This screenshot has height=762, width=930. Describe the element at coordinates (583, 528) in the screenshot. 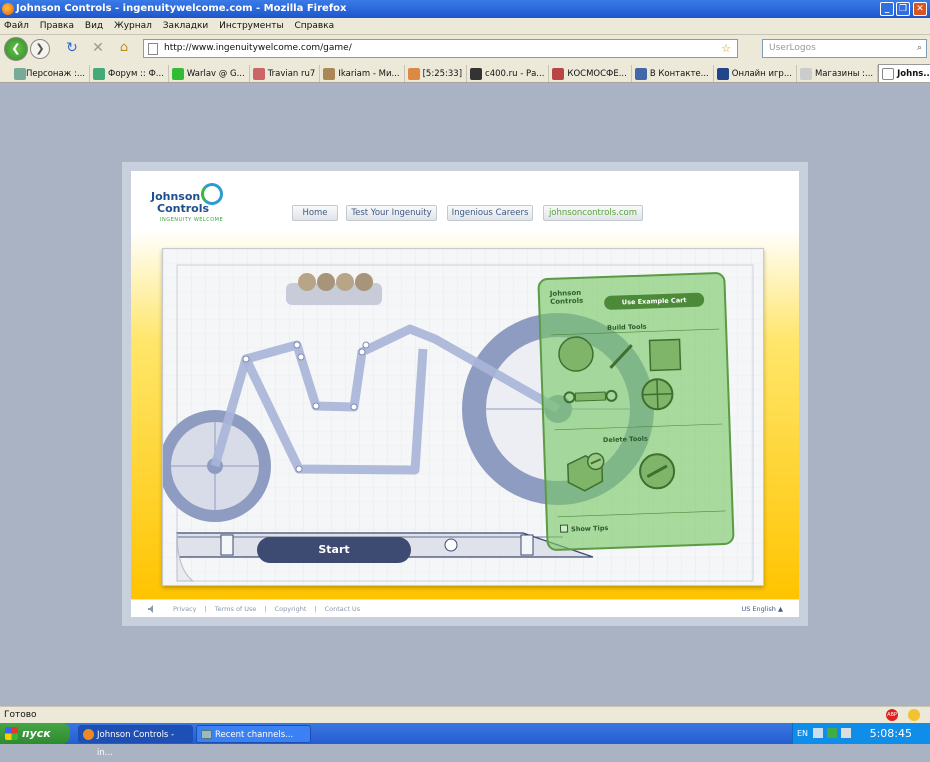

I see `show-tips-checkbox: Show Tips` at that location.